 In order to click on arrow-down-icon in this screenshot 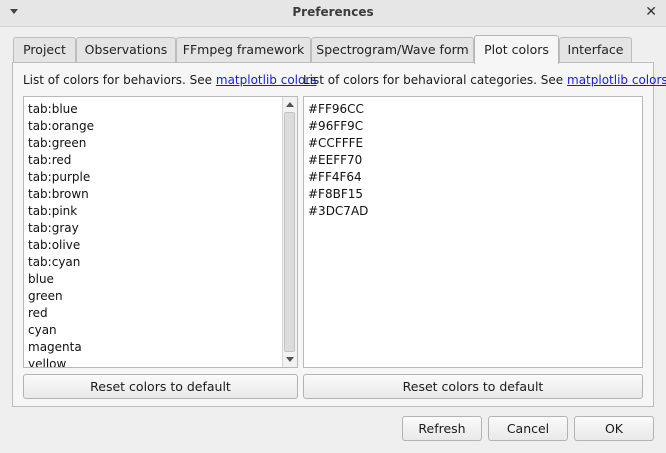, I will do `click(290, 359)`.